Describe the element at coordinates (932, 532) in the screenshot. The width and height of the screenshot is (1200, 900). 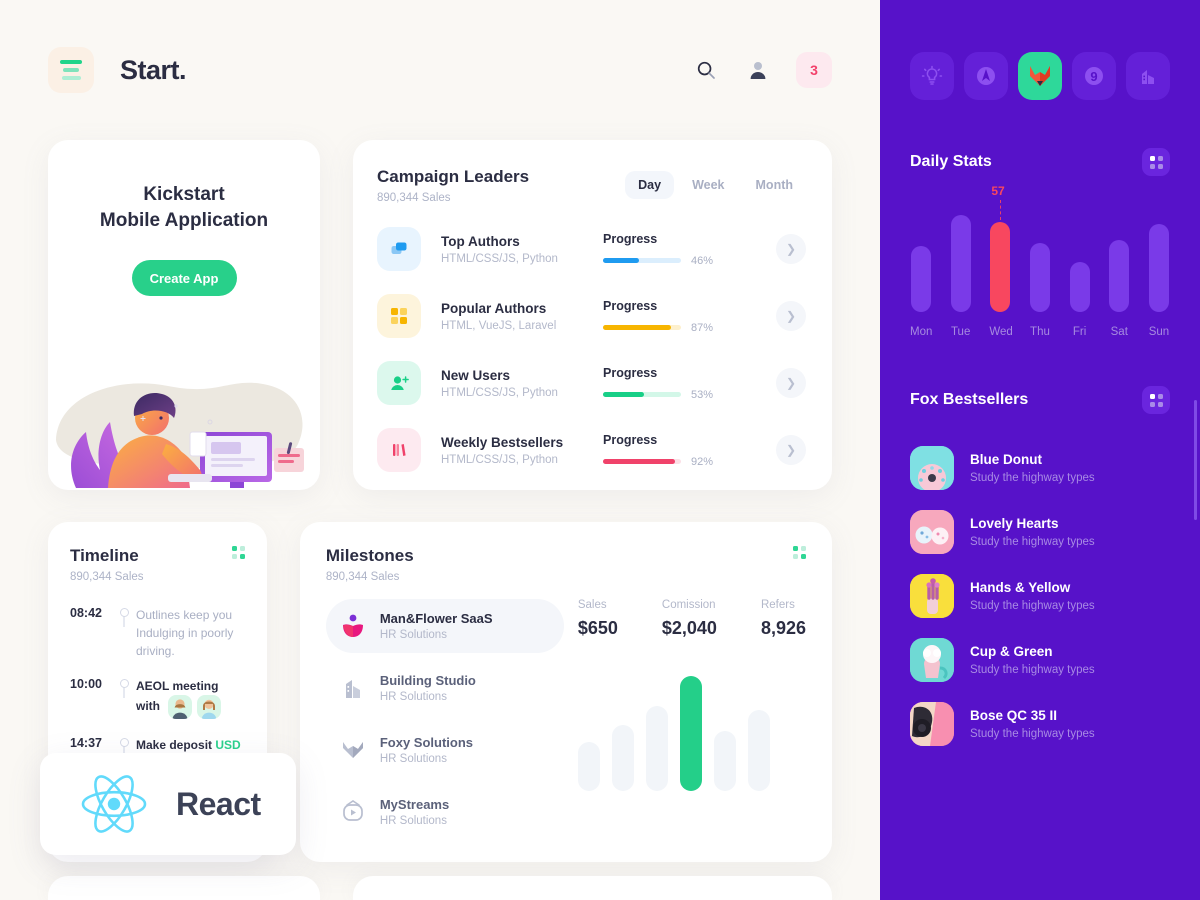
I see `hearts-photo` at that location.